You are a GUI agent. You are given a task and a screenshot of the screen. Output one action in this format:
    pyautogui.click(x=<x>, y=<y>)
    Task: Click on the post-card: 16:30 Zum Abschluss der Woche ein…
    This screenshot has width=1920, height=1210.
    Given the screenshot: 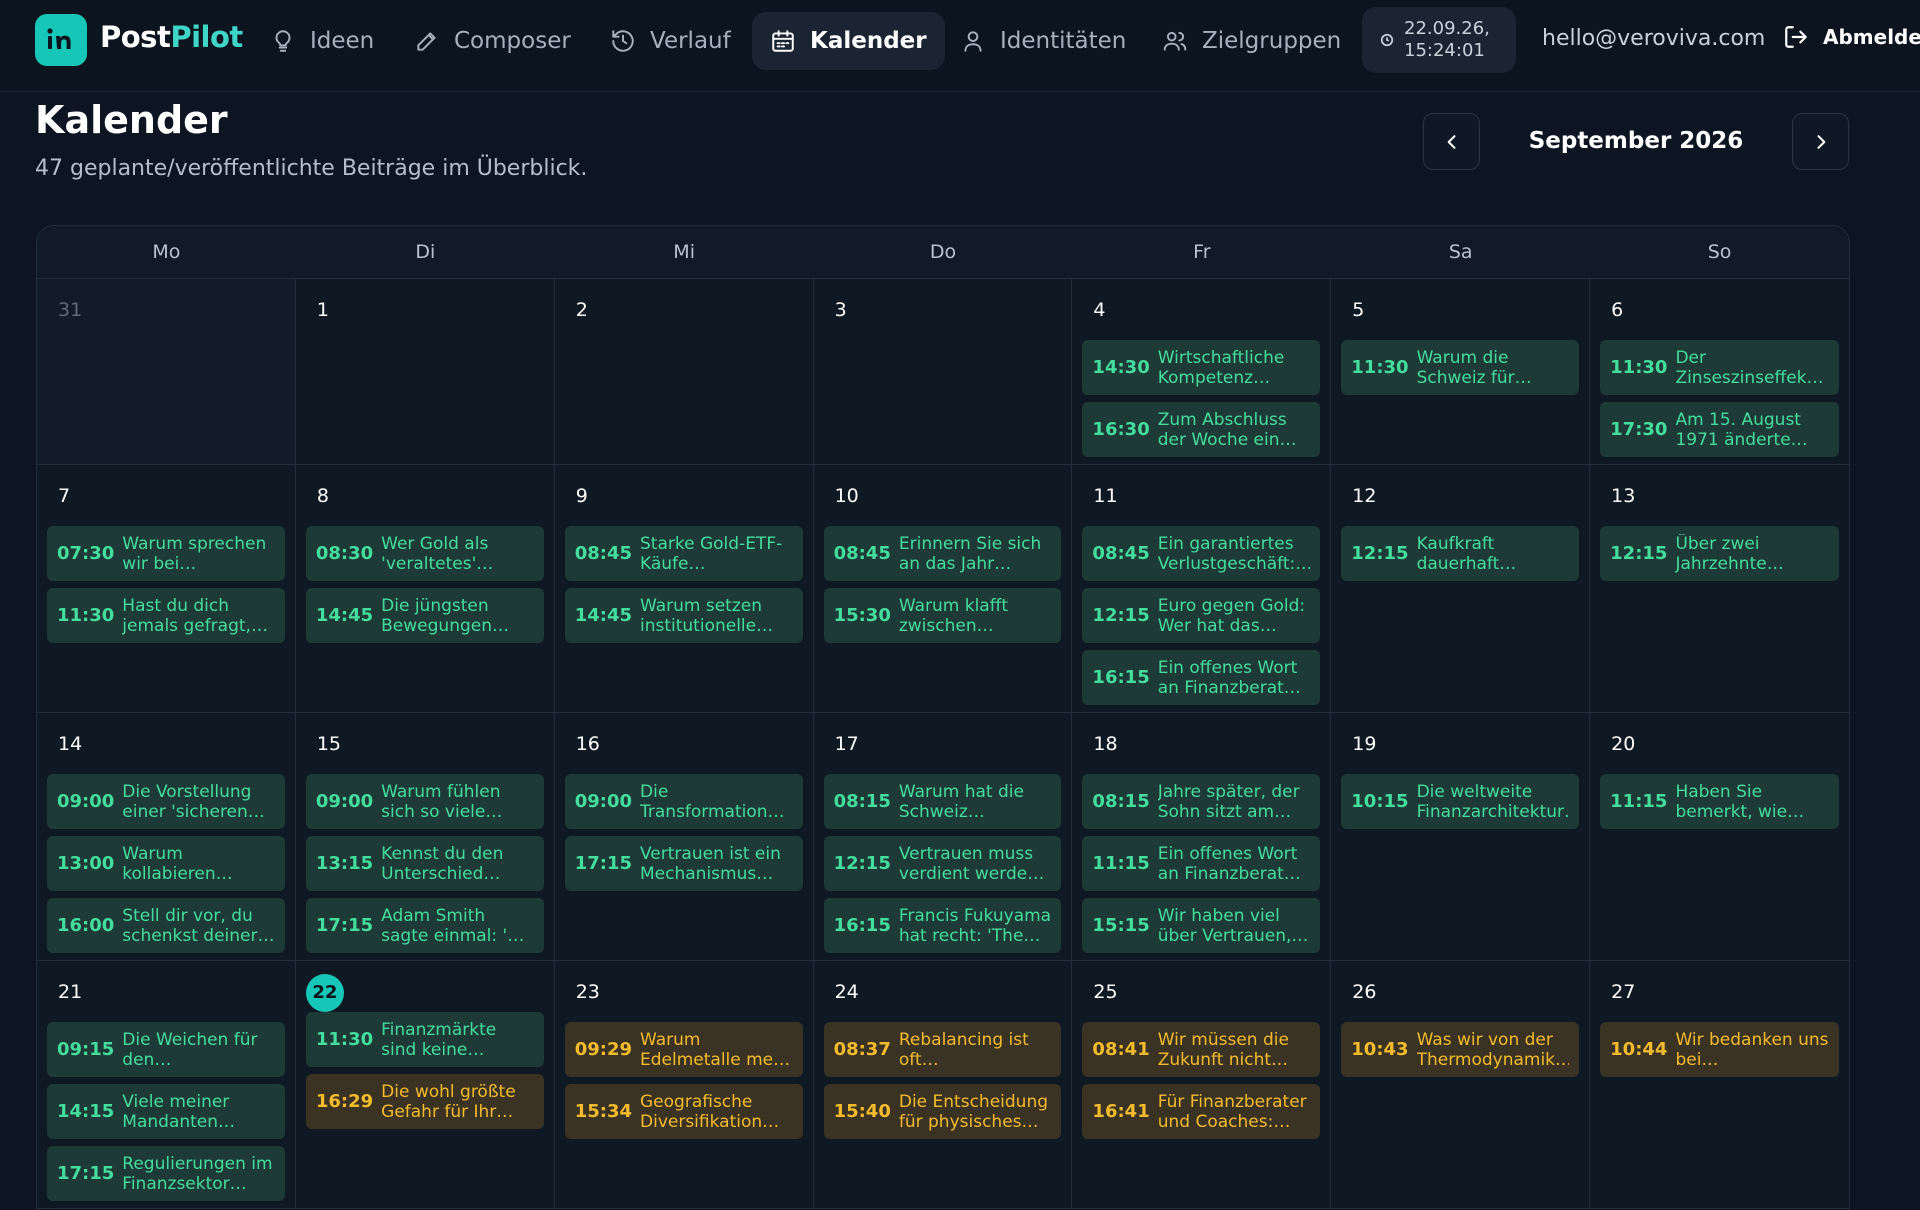 What is the action you would take?
    pyautogui.click(x=1201, y=429)
    